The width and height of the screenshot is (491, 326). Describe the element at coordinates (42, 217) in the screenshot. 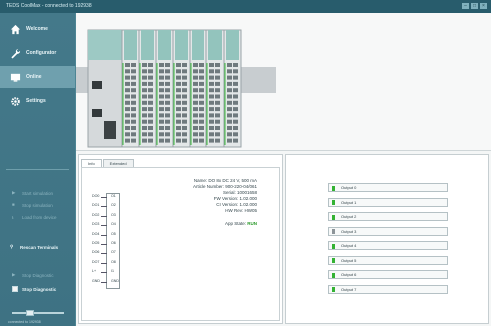

I see `load-from-device-button: ⭳ Load from device` at that location.